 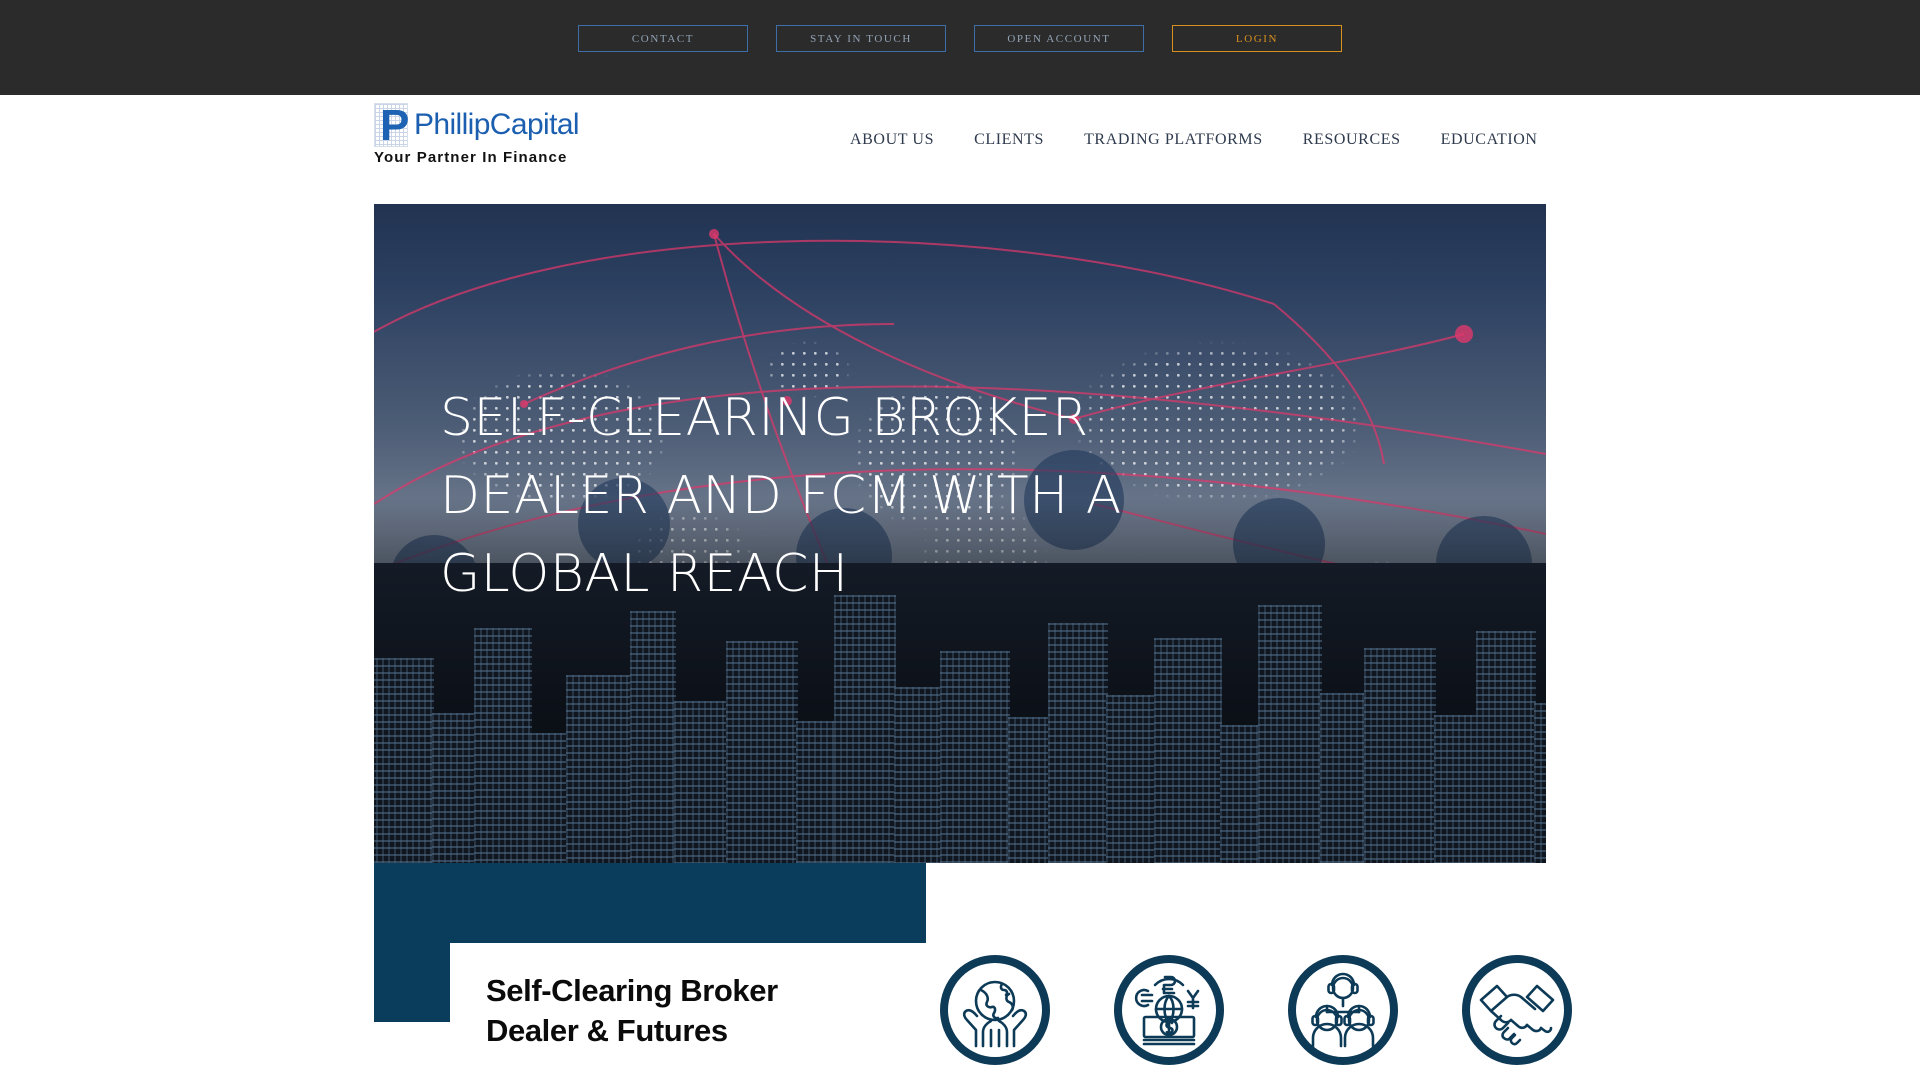 I want to click on phillip-p-mark-icon: P, so click(x=391, y=125).